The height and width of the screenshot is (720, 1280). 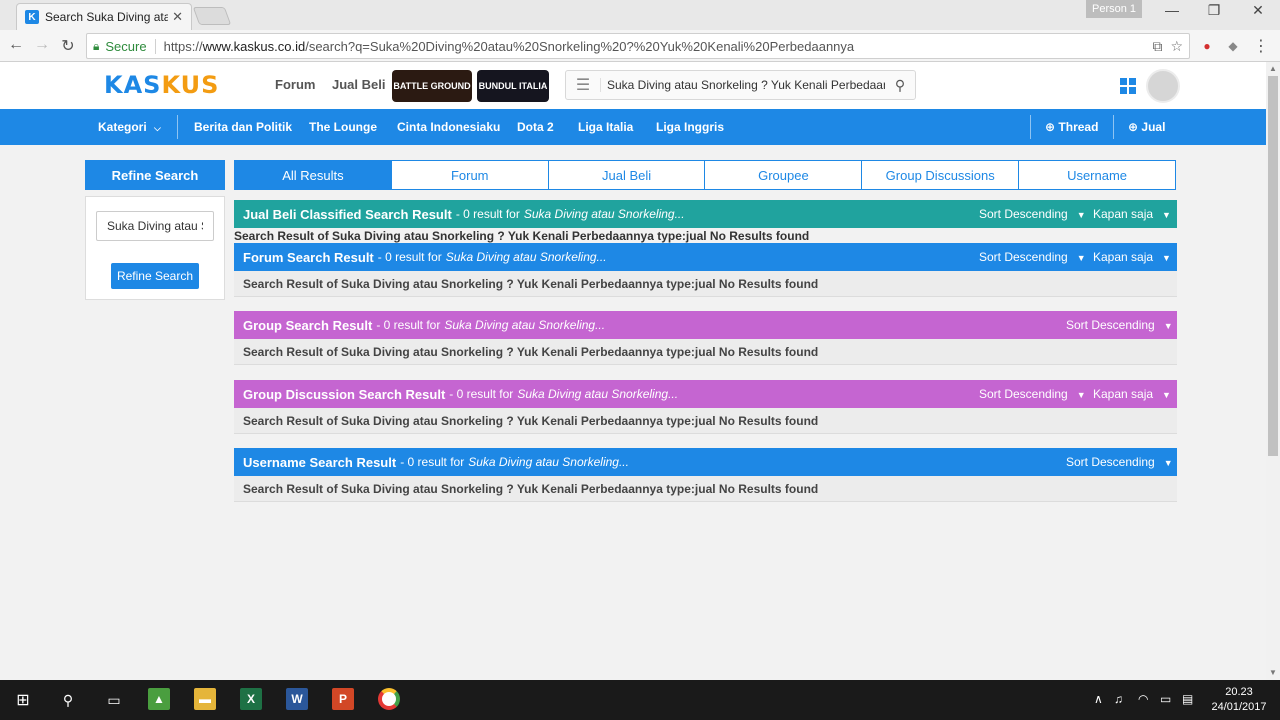 I want to click on browser-tab: K Search Suka Diving atau Snorkeling ✕, so click(x=104, y=16).